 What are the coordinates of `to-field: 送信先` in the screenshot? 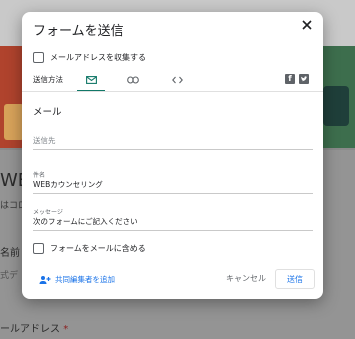 It's located at (173, 142).